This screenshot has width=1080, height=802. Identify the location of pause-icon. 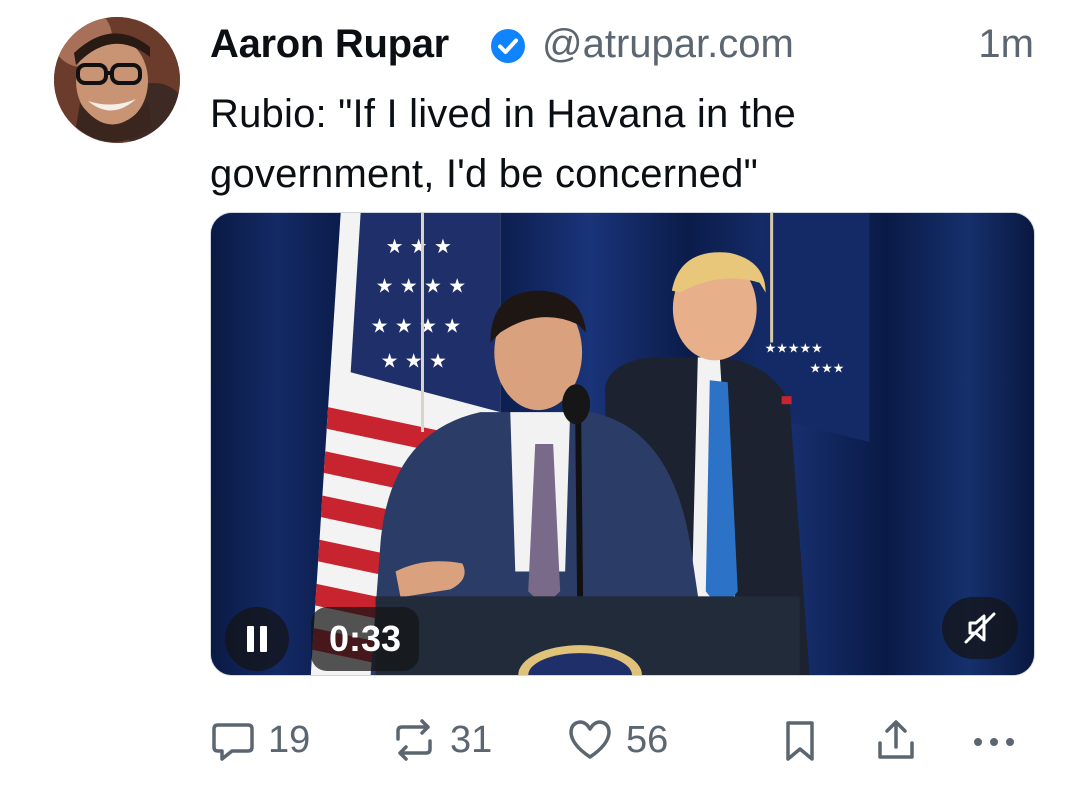
(250, 639).